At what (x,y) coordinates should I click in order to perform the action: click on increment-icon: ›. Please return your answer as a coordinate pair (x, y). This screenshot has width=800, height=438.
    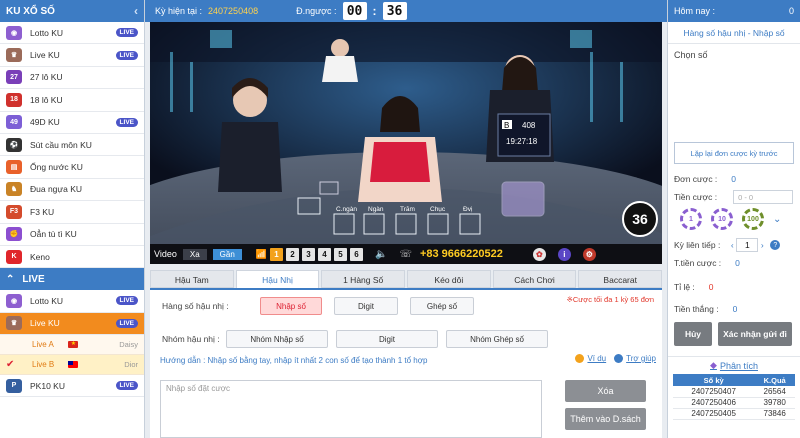
    Looking at the image, I should click on (762, 245).